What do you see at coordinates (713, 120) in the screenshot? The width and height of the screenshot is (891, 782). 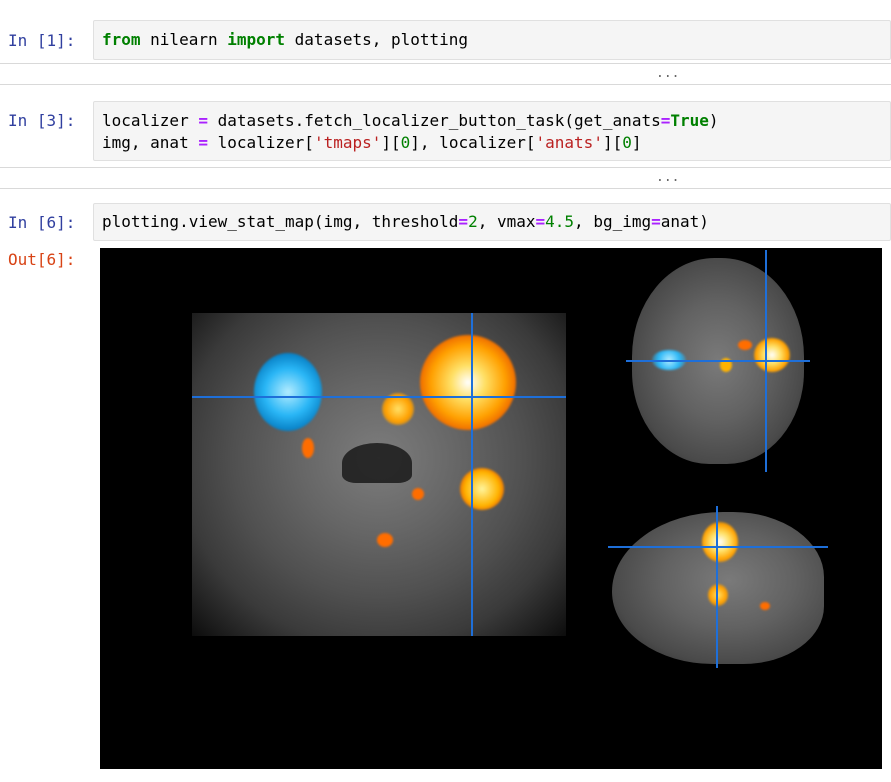 I see `code-token: )` at bounding box center [713, 120].